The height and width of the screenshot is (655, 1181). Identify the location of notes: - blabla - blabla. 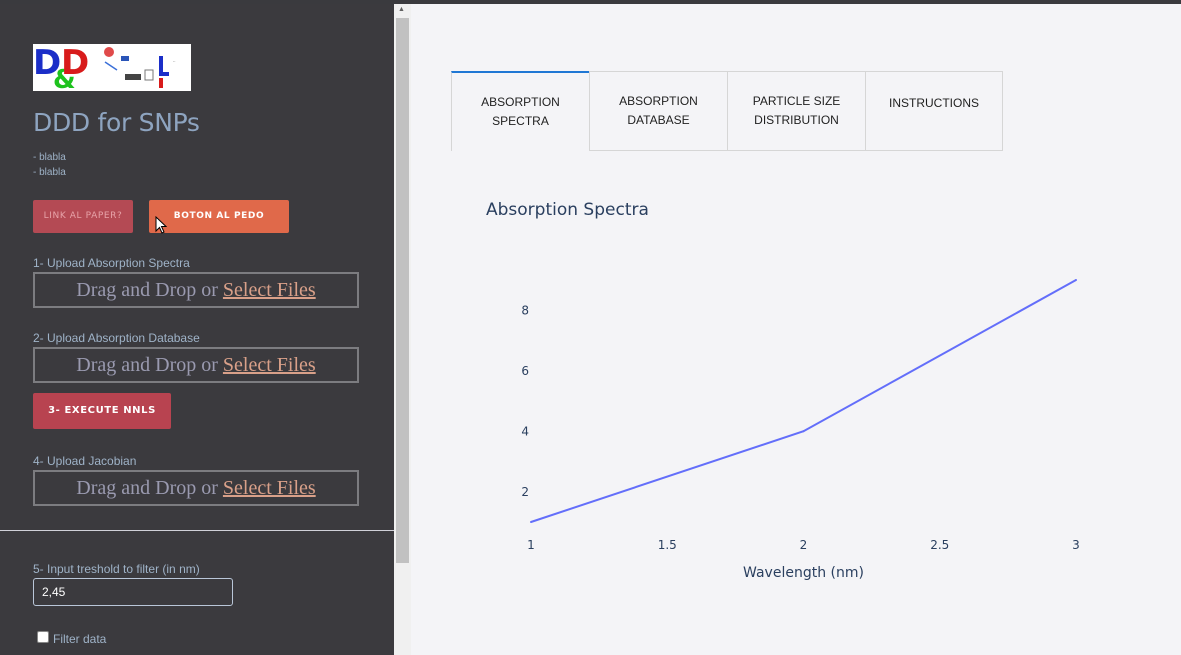
(49, 165).